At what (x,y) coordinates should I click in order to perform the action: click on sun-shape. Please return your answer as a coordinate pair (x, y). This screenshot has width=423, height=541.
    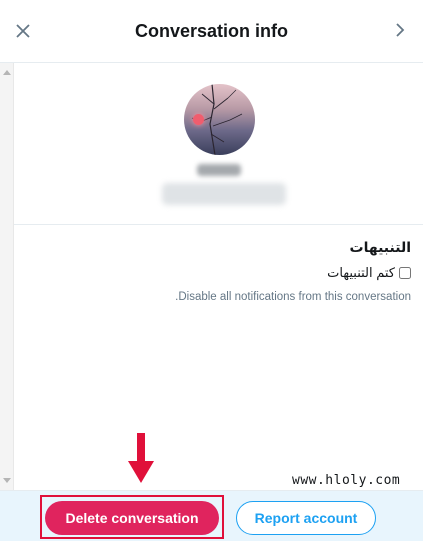
    Looking at the image, I should click on (198, 119).